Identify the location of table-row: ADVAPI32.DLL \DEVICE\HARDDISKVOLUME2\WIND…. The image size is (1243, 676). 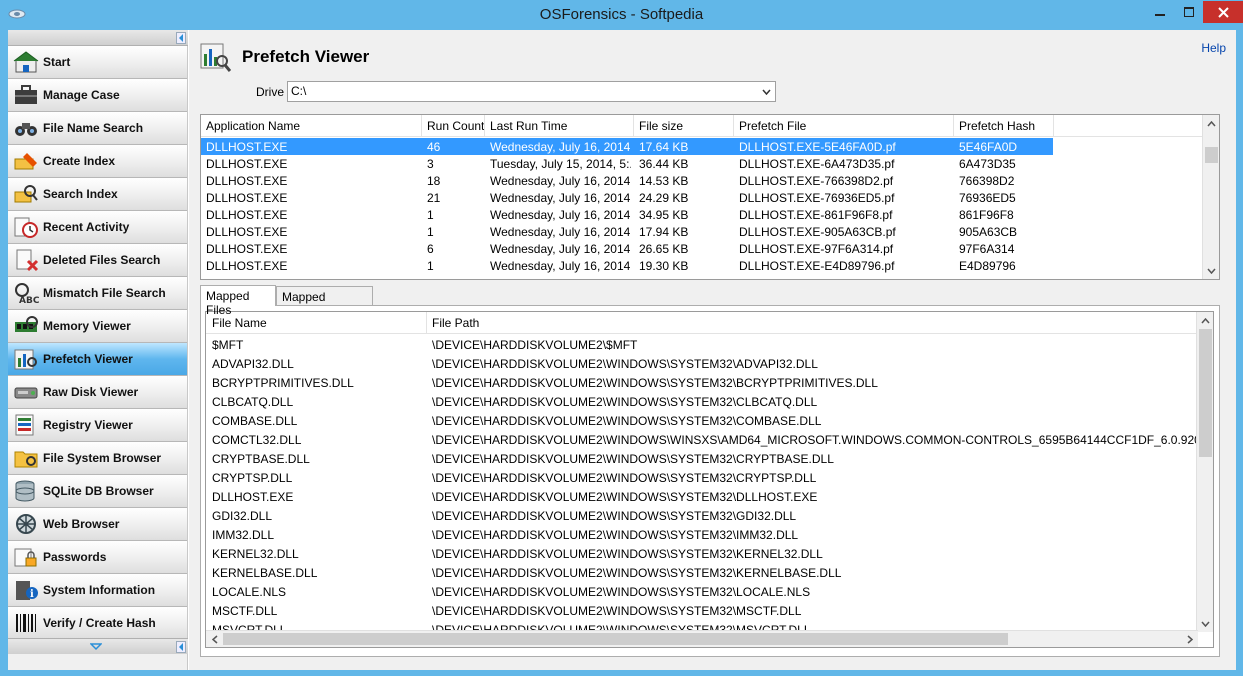
(701, 363).